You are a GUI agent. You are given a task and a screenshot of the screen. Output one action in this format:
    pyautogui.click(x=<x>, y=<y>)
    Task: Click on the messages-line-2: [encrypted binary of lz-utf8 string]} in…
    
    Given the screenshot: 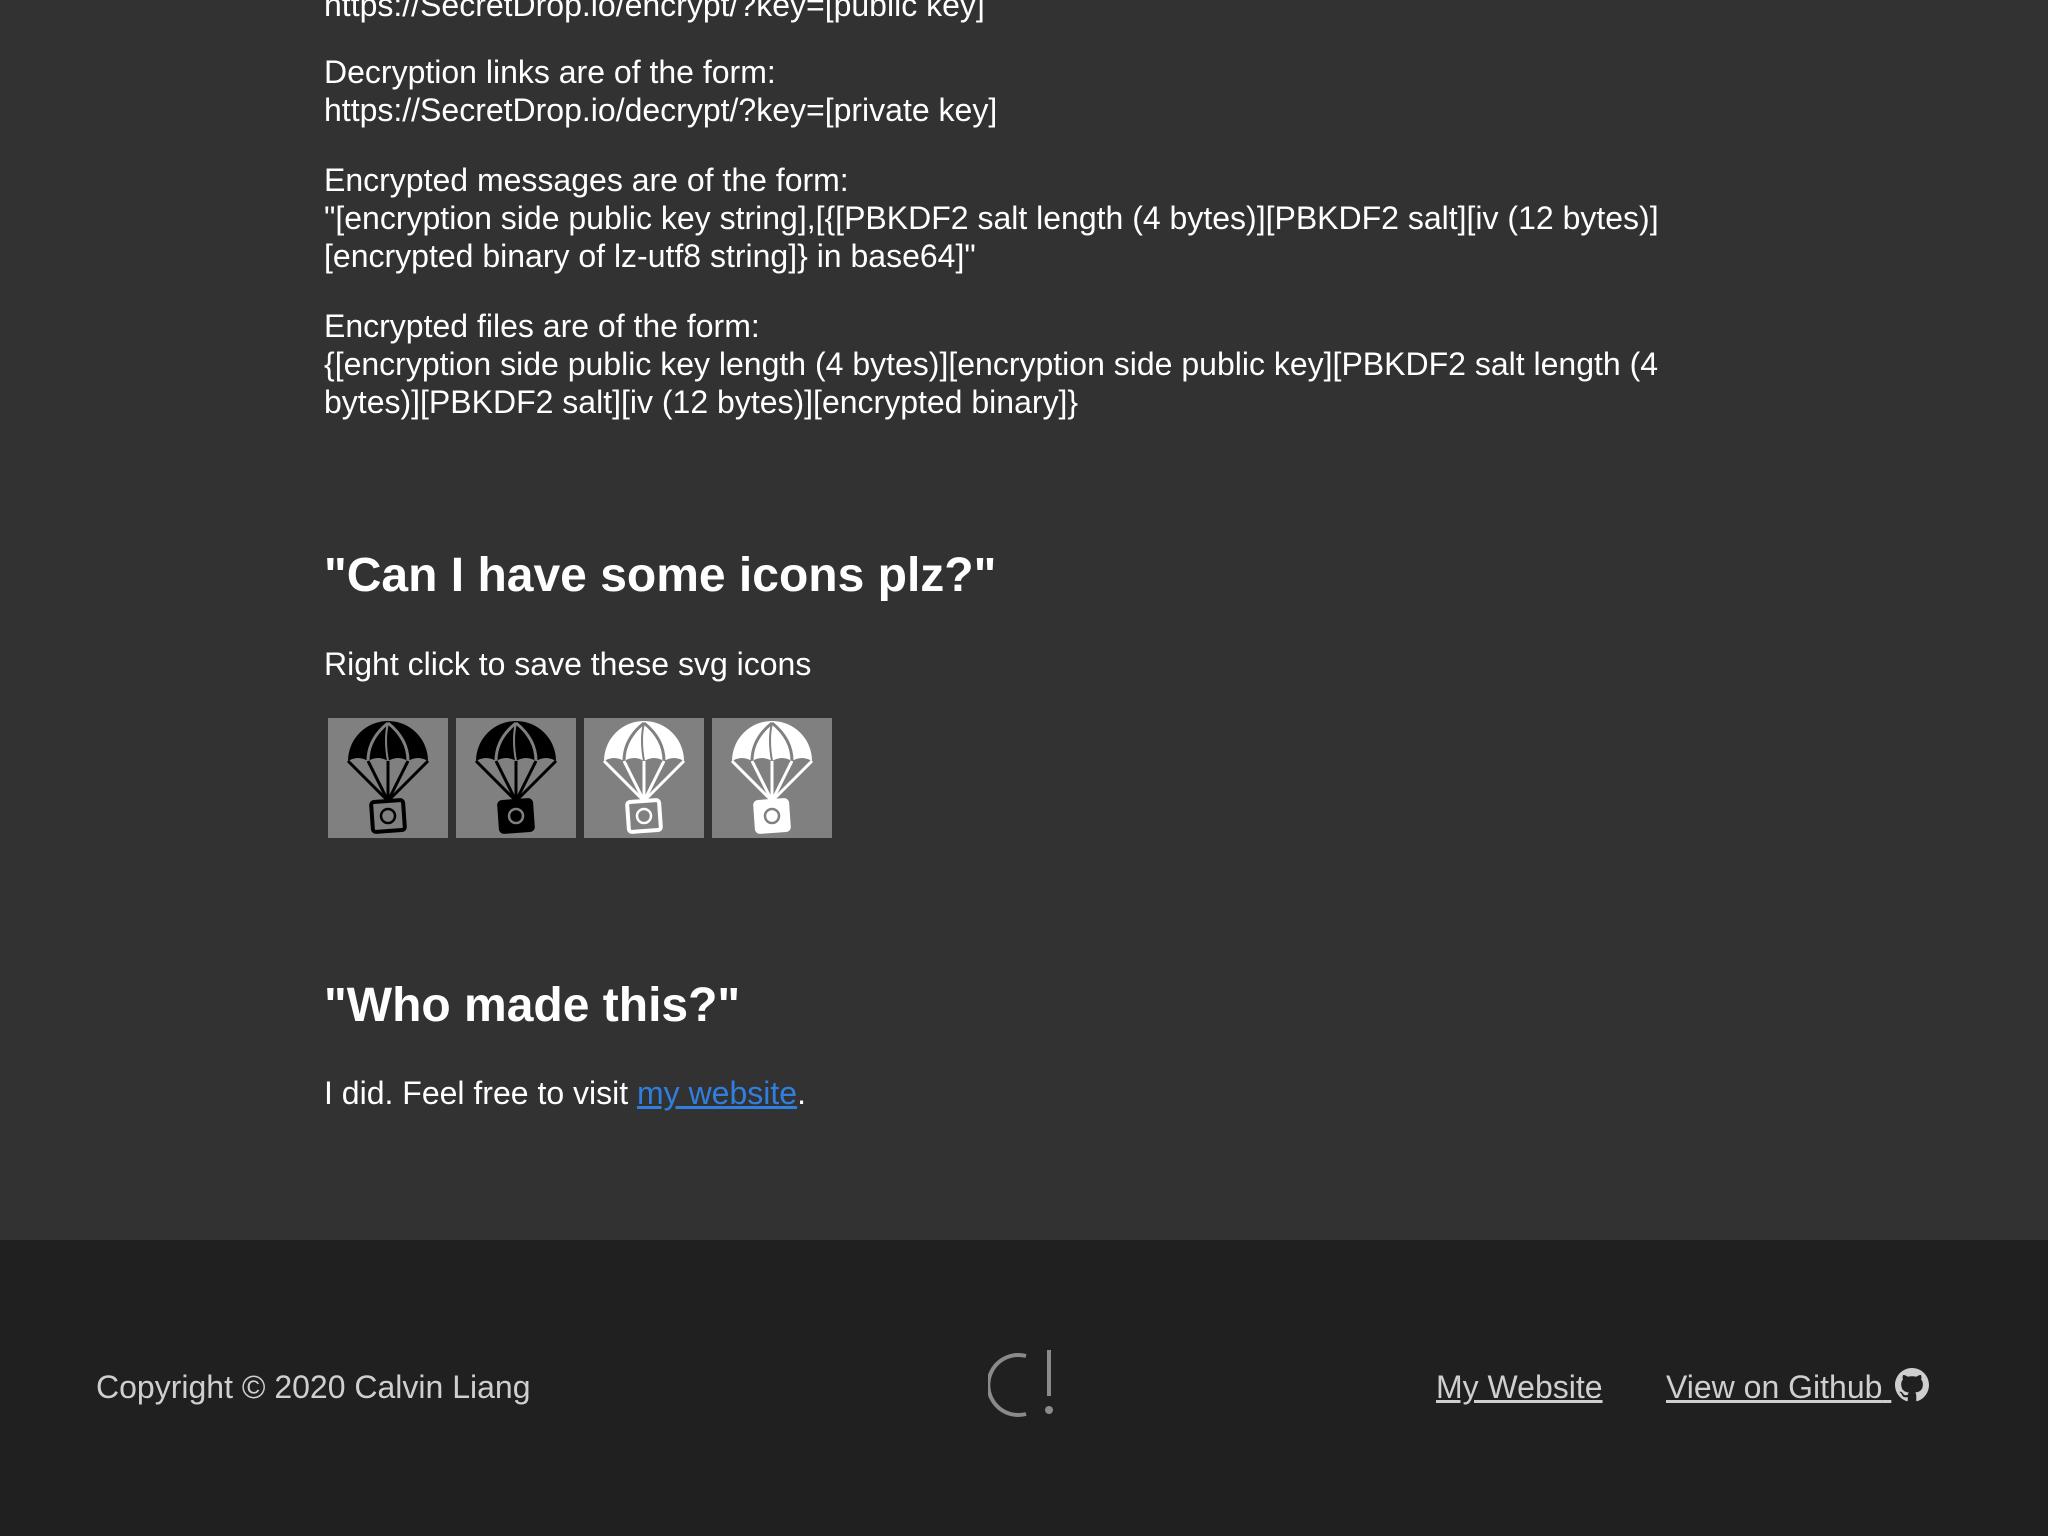 What is the action you would take?
    pyautogui.click(x=650, y=256)
    